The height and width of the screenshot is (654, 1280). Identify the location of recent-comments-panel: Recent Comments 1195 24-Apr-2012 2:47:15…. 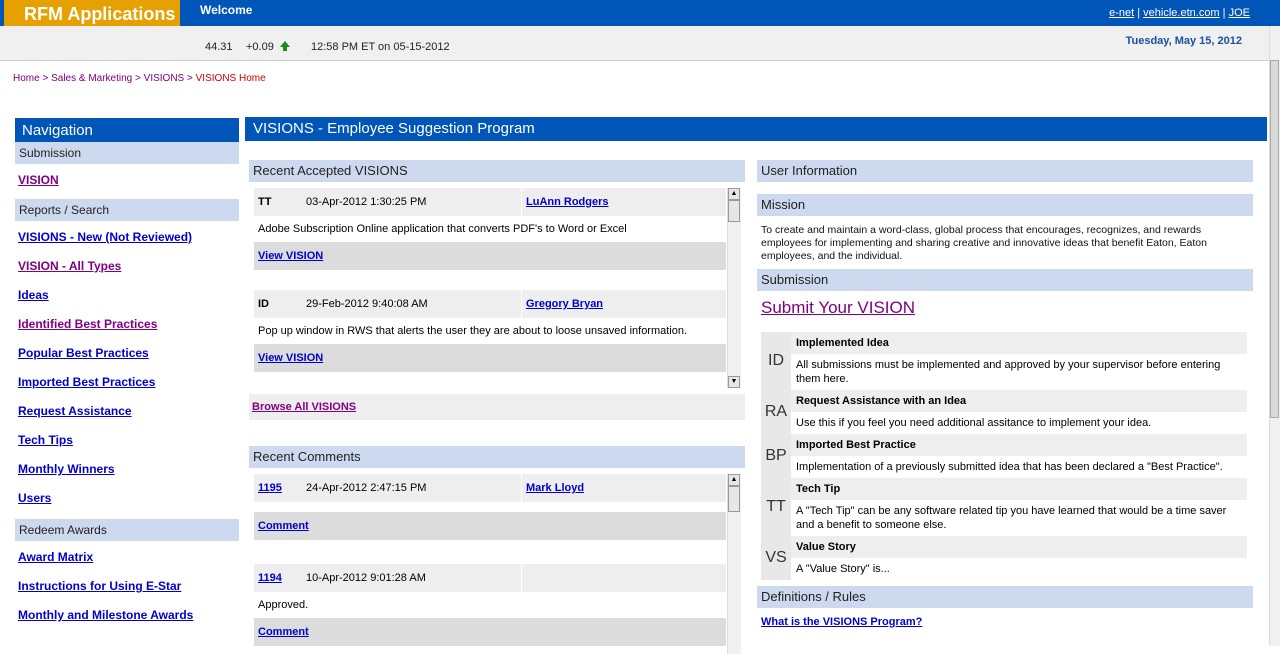
(497, 550).